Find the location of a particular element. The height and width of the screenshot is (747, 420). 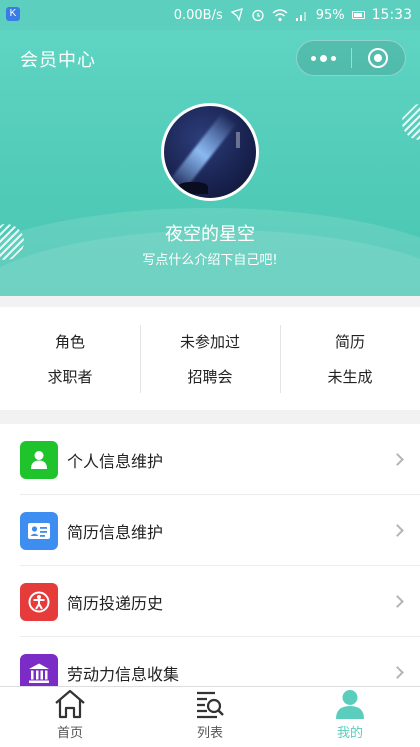

stat-title: 角色 is located at coordinates (69, 341).